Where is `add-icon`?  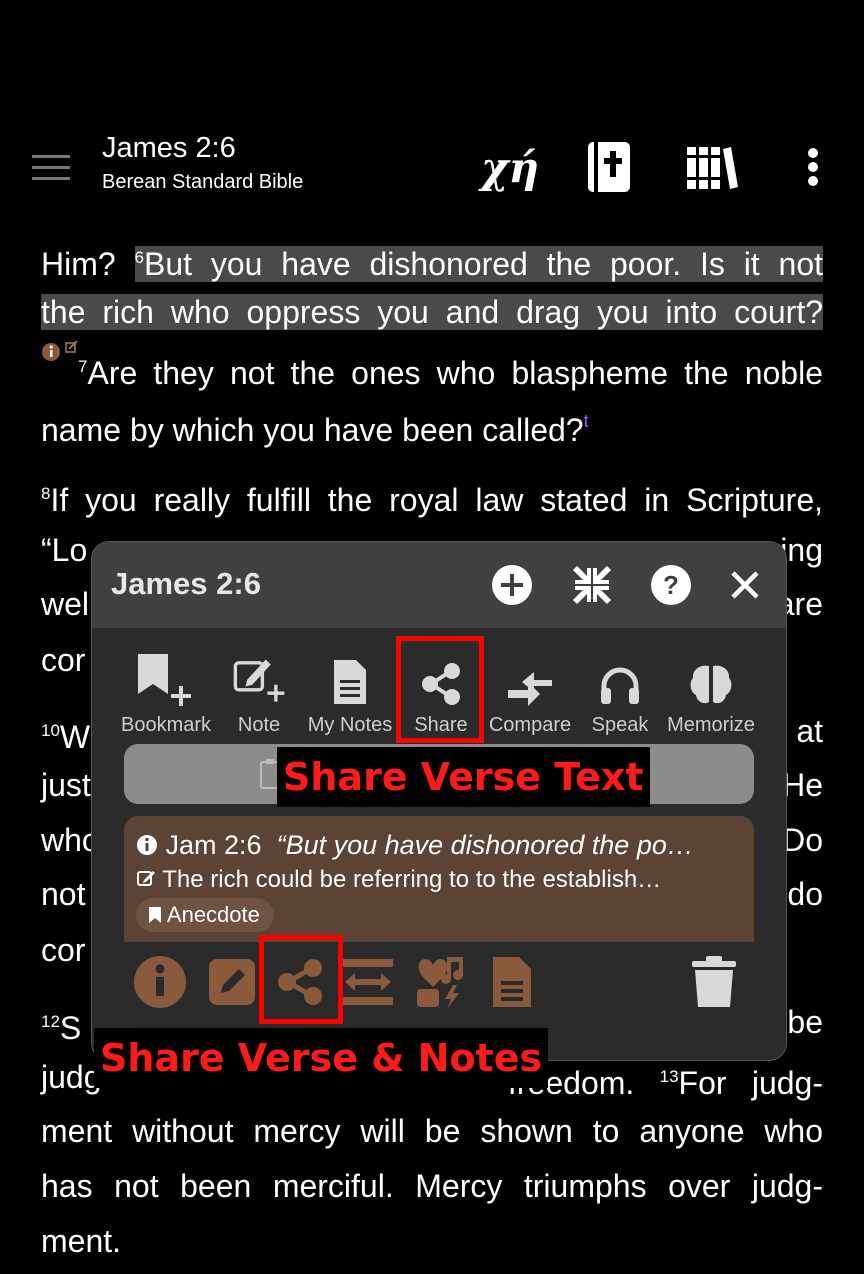
add-icon is located at coordinates (512, 585).